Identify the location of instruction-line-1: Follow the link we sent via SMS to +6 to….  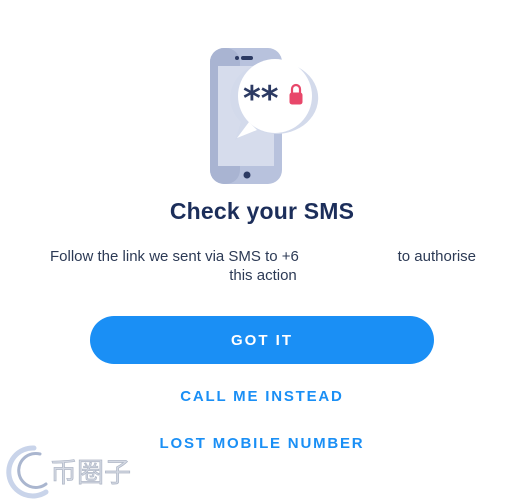
(263, 256).